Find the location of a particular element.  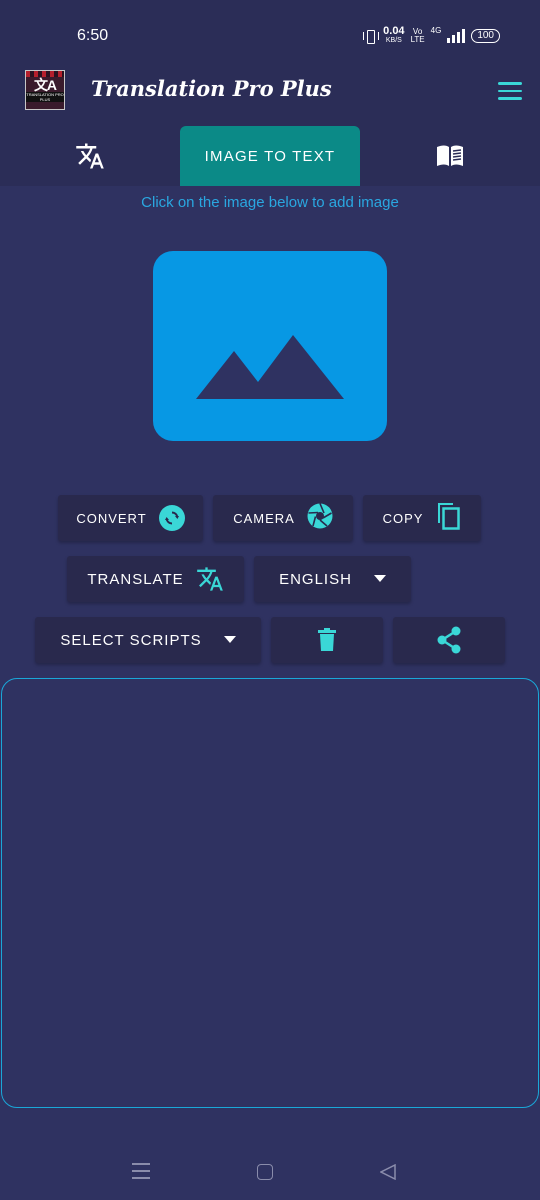

share-icon is located at coordinates (449, 640).